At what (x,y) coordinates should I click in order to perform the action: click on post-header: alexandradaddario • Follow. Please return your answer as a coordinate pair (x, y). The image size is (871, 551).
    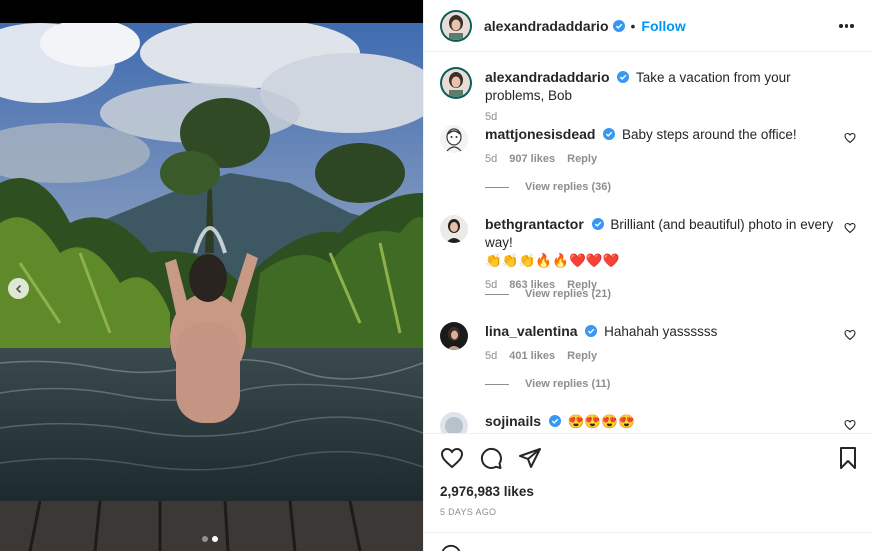
    Looking at the image, I should click on (647, 26).